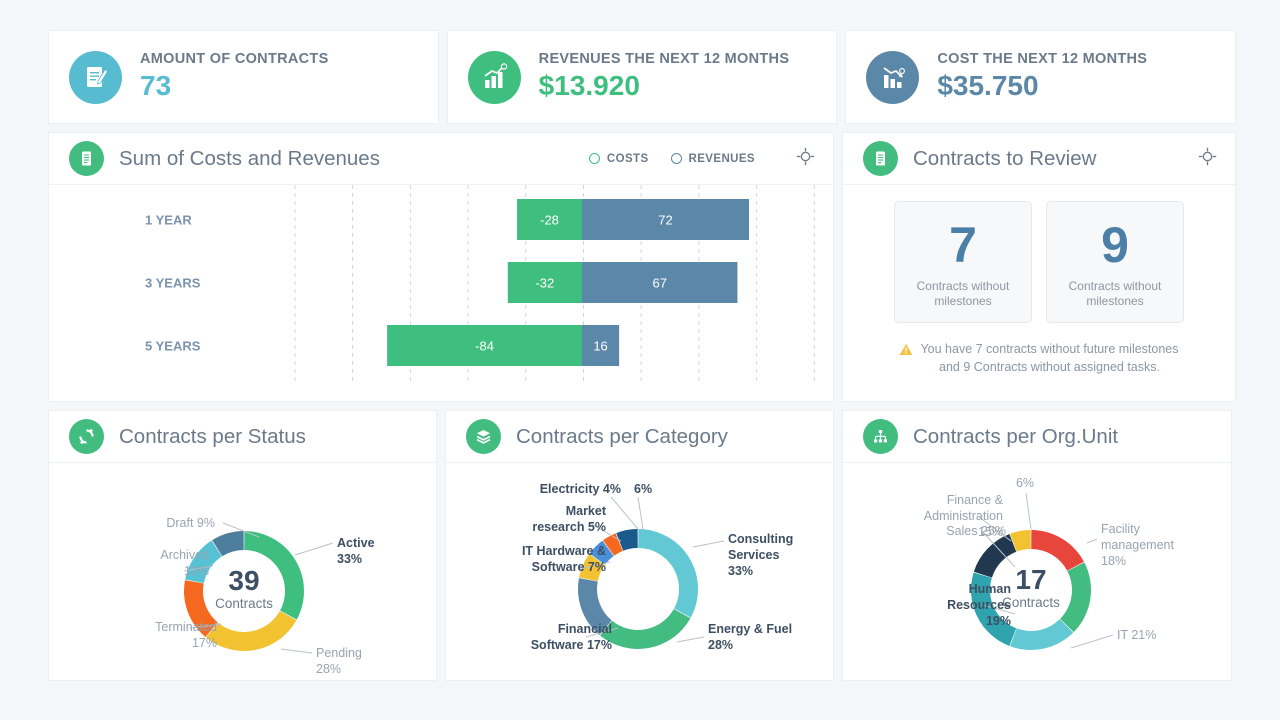  I want to click on review-caption: Contracts without milestones, so click(1115, 293).